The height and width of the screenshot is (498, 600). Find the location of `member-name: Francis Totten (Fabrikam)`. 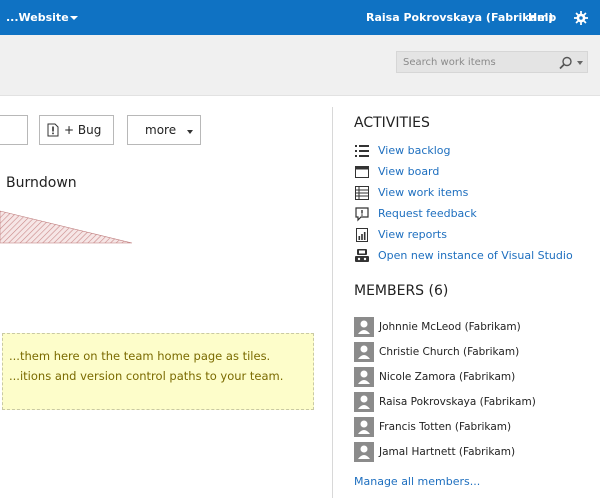

member-name: Francis Totten (Fabrikam) is located at coordinates (445, 427).